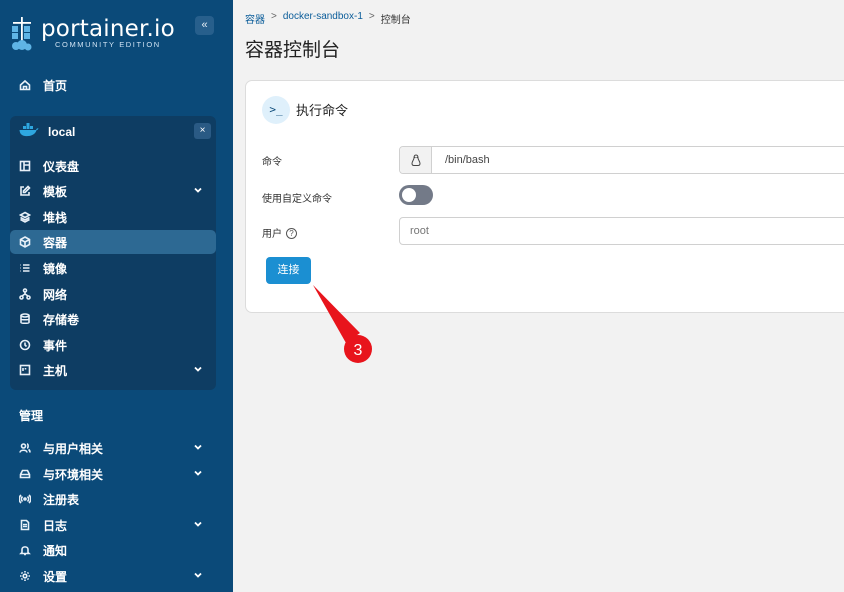 This screenshot has width=844, height=592. I want to click on sidebar-item-label: 存储卷, so click(61, 319).